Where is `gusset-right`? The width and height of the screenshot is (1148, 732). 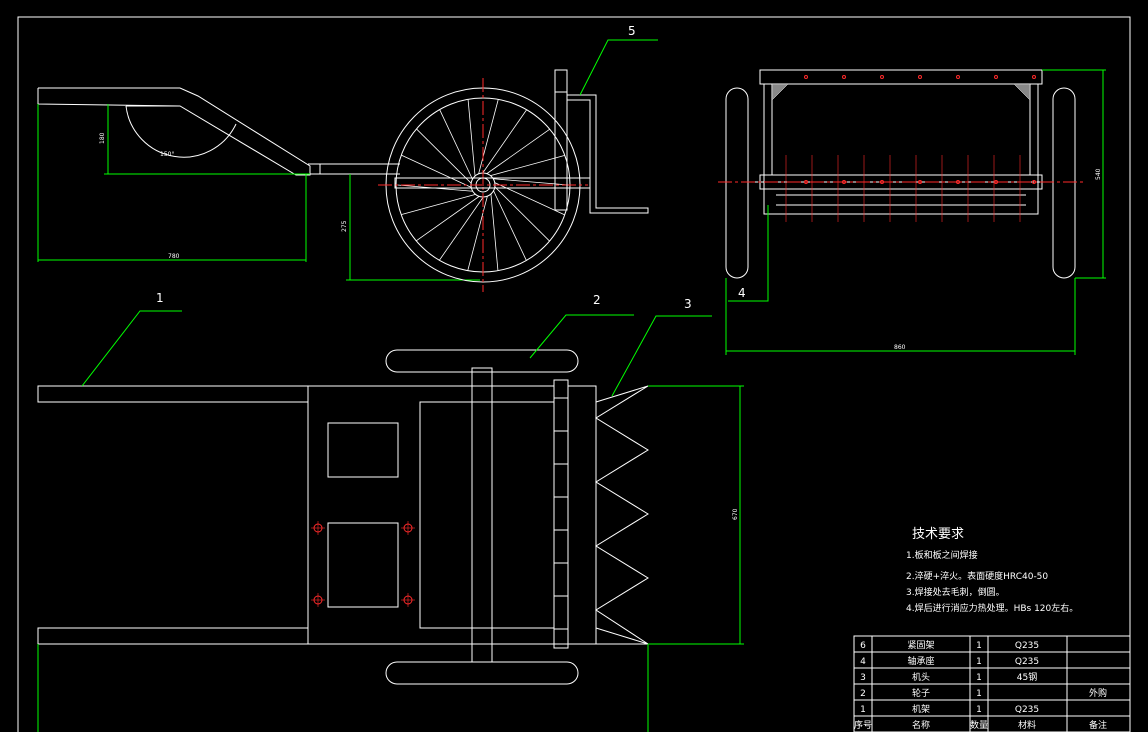 gusset-right is located at coordinates (1022, 92).